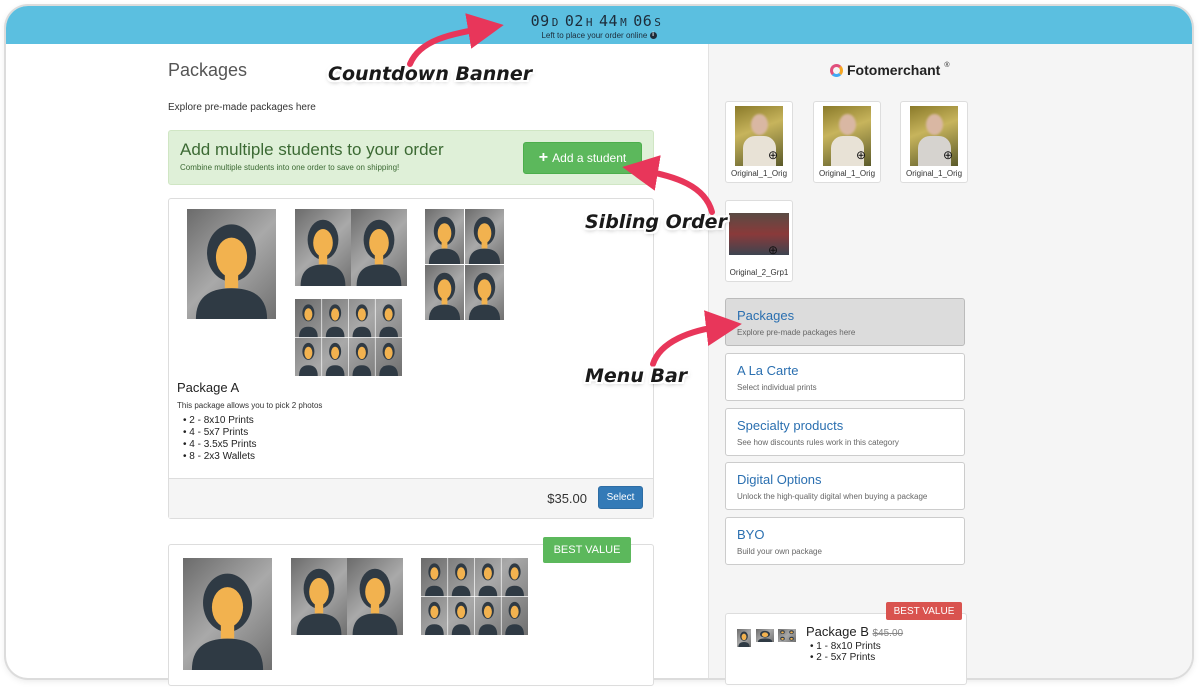 The height and width of the screenshot is (697, 1200). I want to click on package-name: Package A, so click(208, 387).